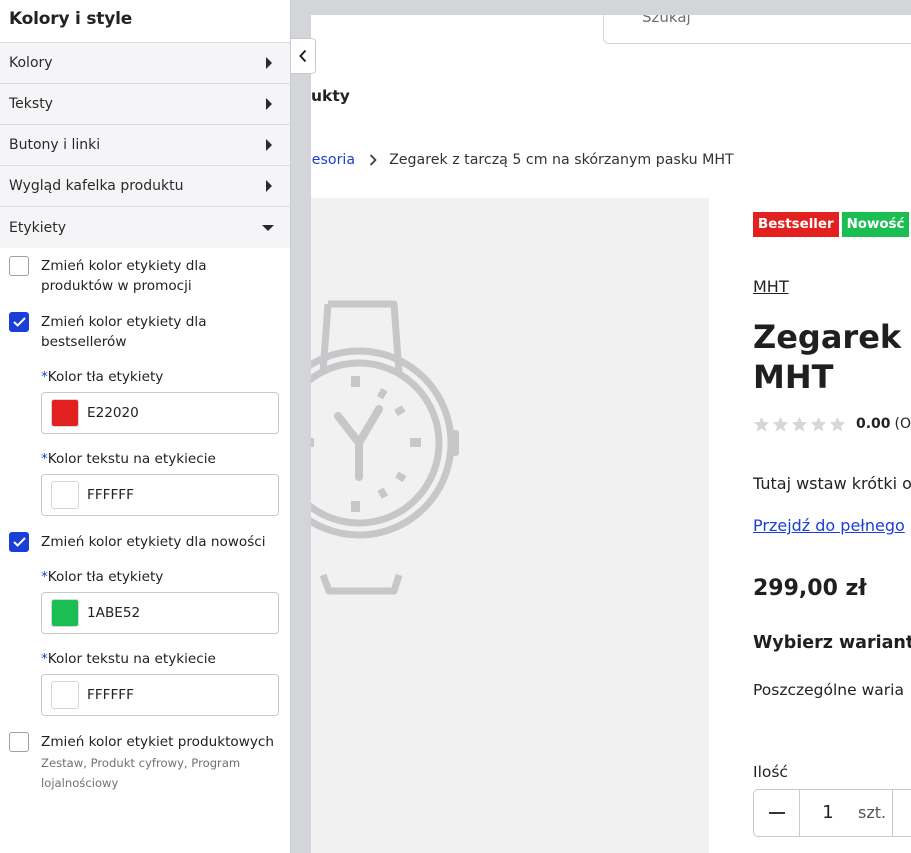 This screenshot has width=911, height=853. What do you see at coordinates (810, 588) in the screenshot?
I see `product-price: 299,00 zł` at bounding box center [810, 588].